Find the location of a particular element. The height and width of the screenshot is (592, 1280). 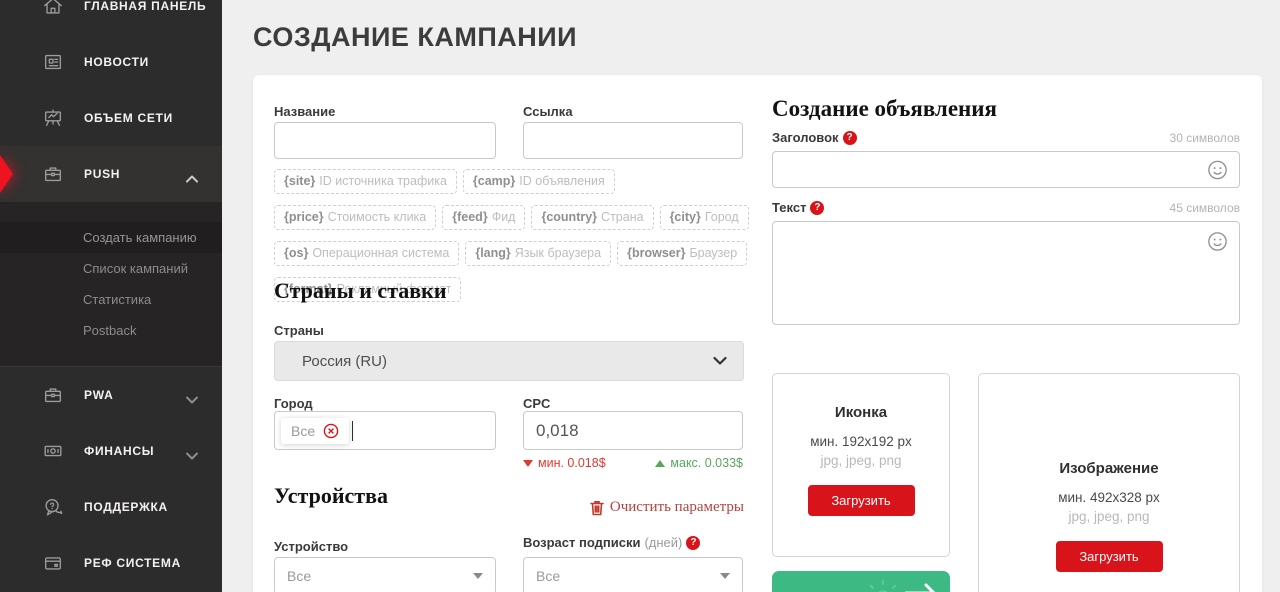

ad-section-heading: Создание объявления is located at coordinates (884, 108).